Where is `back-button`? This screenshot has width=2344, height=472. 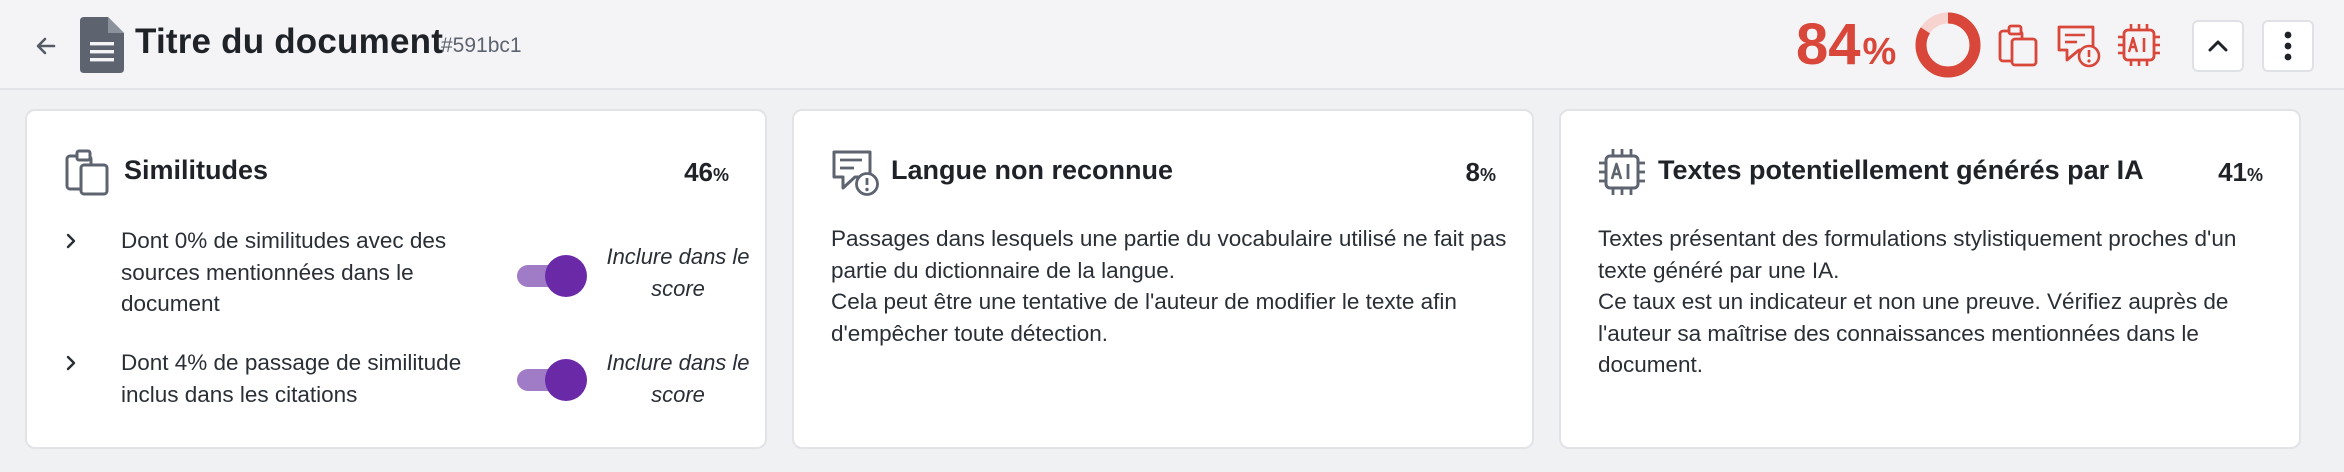
back-button is located at coordinates (46, 46).